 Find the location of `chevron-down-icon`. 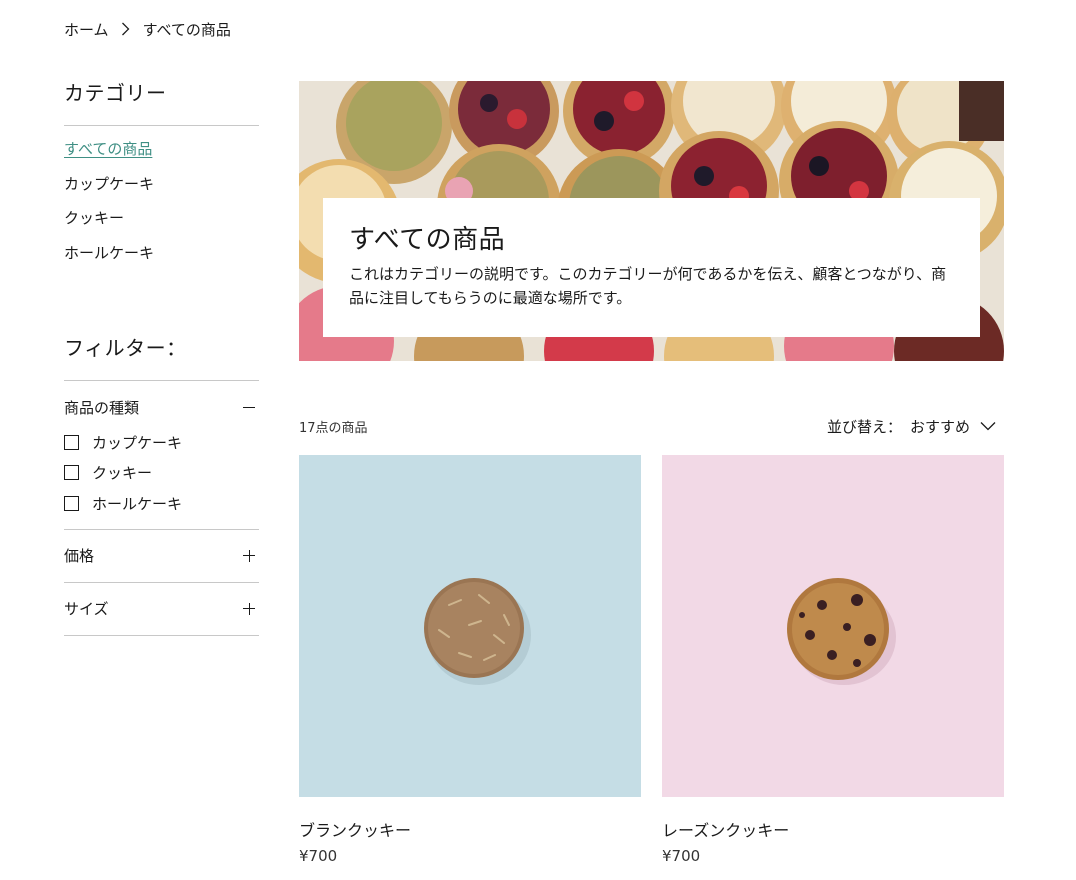

chevron-down-icon is located at coordinates (988, 426).